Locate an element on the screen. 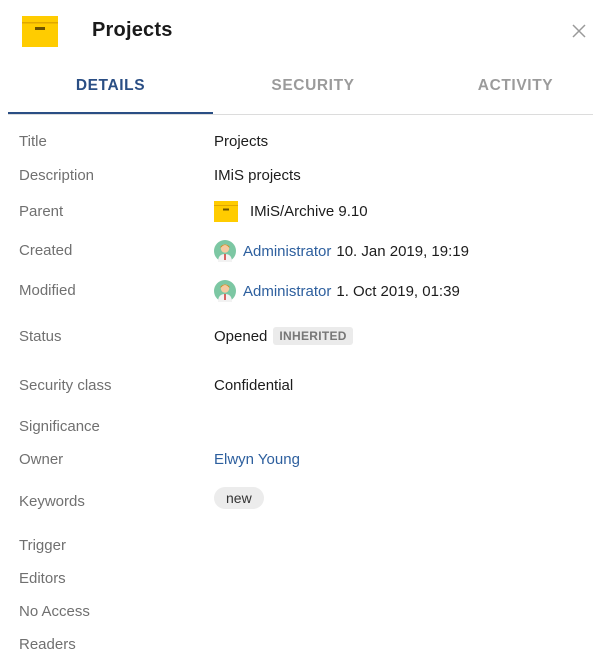  tab-bar: DETAILS SECURITY ACTIVITY is located at coordinates (300, 89).